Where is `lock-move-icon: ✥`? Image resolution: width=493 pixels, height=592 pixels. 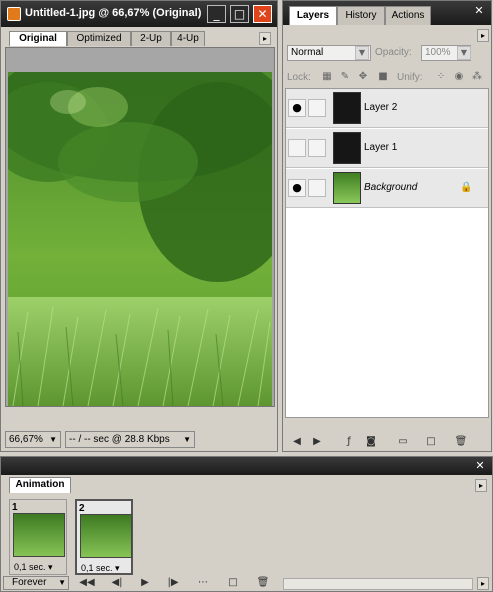 lock-move-icon: ✥ is located at coordinates (363, 77).